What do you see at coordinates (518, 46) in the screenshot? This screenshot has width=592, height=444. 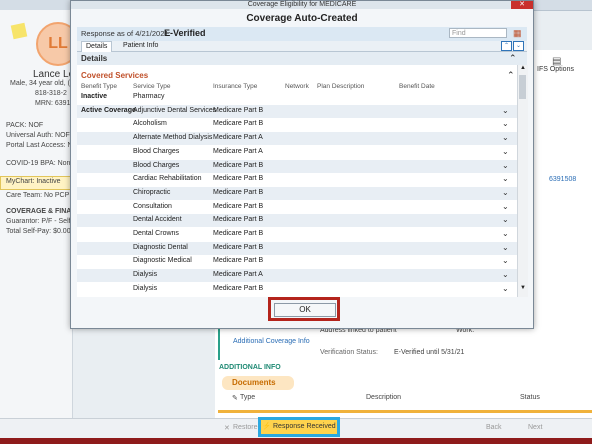 I see `expand-all-icon: ⌄` at bounding box center [518, 46].